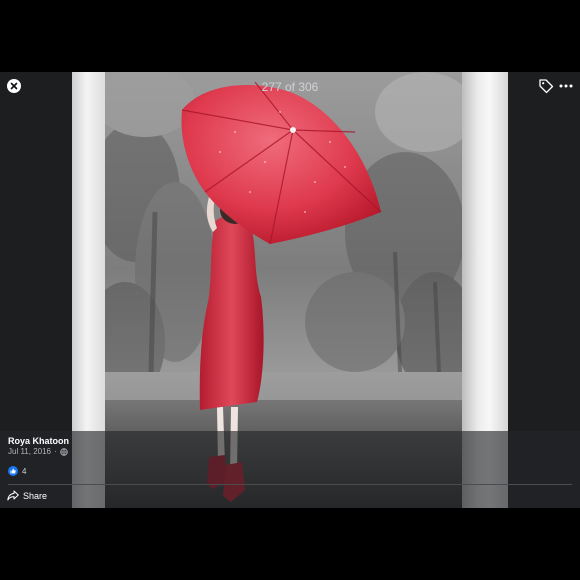 Image resolution: width=580 pixels, height=580 pixels. Describe the element at coordinates (290, 36) in the screenshot. I see `top-letterbox` at that location.